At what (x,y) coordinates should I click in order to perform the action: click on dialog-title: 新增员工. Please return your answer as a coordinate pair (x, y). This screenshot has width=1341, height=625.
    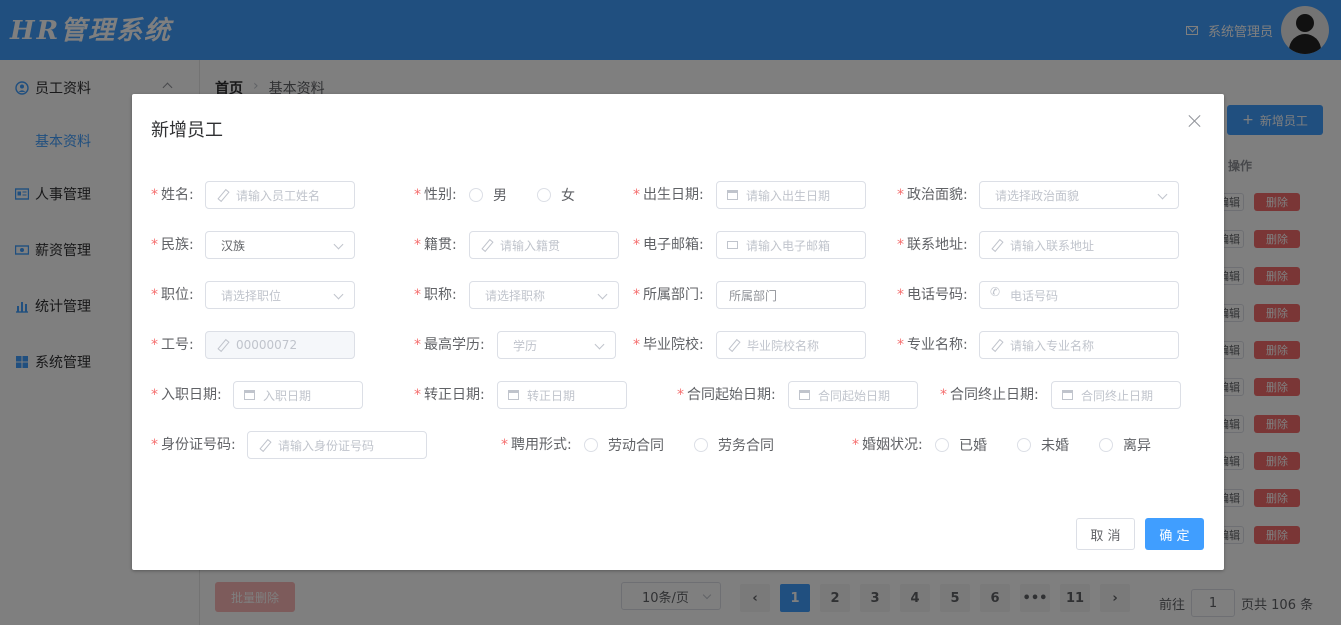
    Looking at the image, I should click on (187, 130).